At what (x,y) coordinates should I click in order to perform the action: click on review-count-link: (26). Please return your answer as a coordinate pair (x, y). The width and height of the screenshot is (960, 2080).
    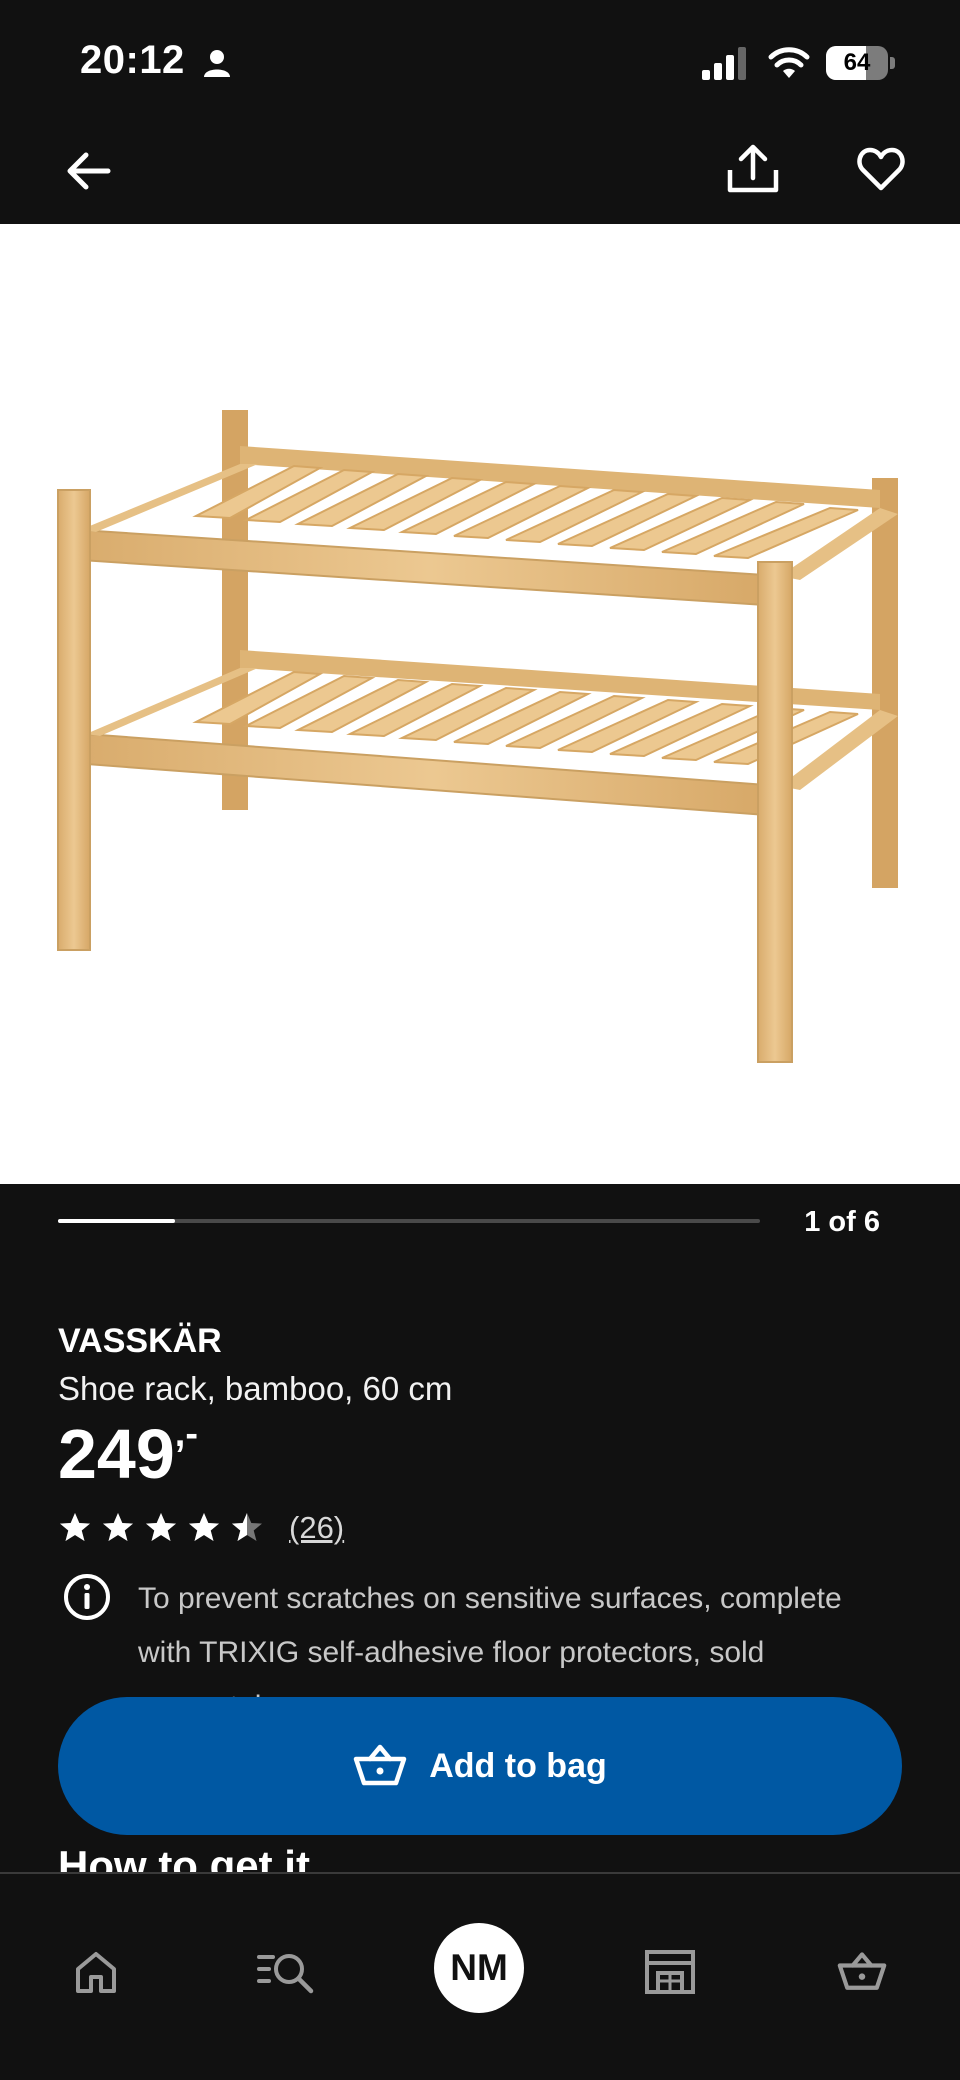
    Looking at the image, I should click on (316, 1528).